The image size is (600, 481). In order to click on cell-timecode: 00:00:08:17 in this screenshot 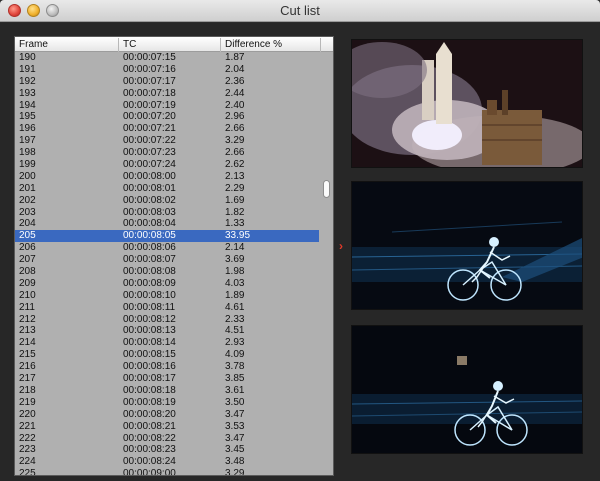, I will do `click(149, 379)`.